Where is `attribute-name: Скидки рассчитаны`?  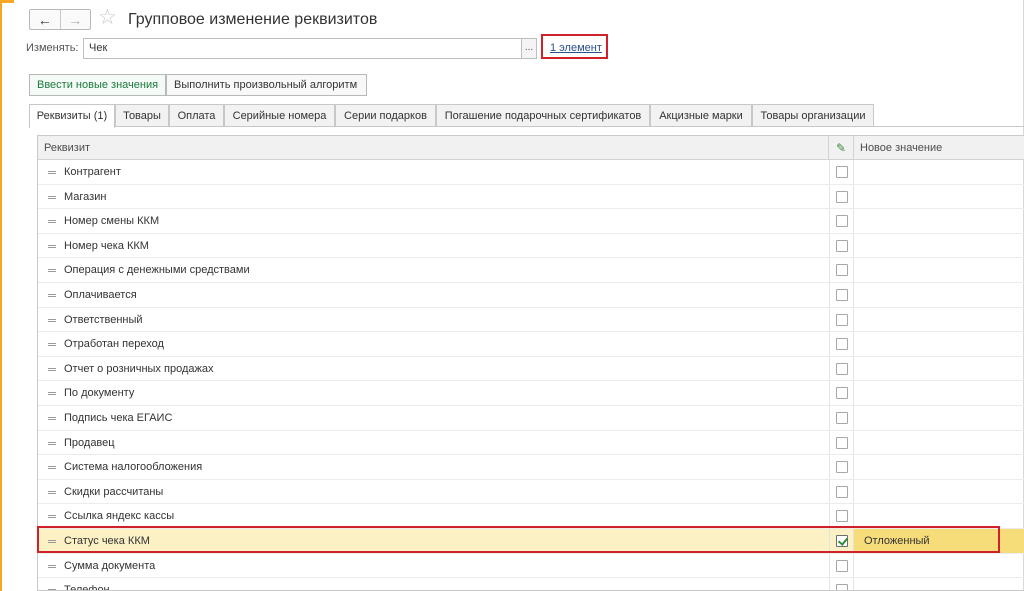
attribute-name: Скидки рассчитаны is located at coordinates (114, 491).